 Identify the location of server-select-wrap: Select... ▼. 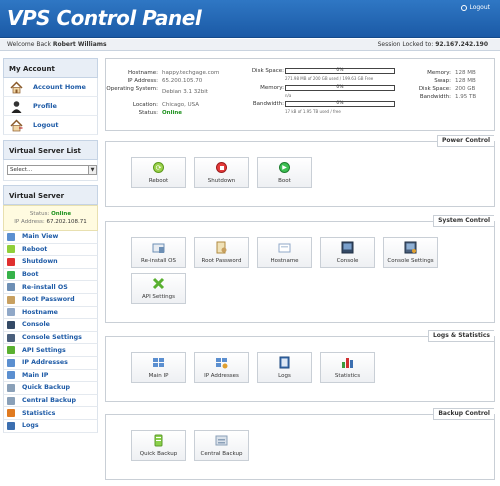
(50, 170).